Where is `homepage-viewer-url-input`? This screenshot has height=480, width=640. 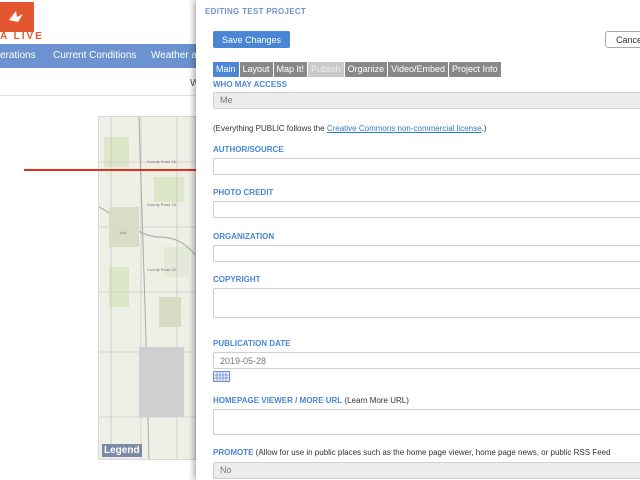
homepage-viewer-url-input is located at coordinates (426, 422).